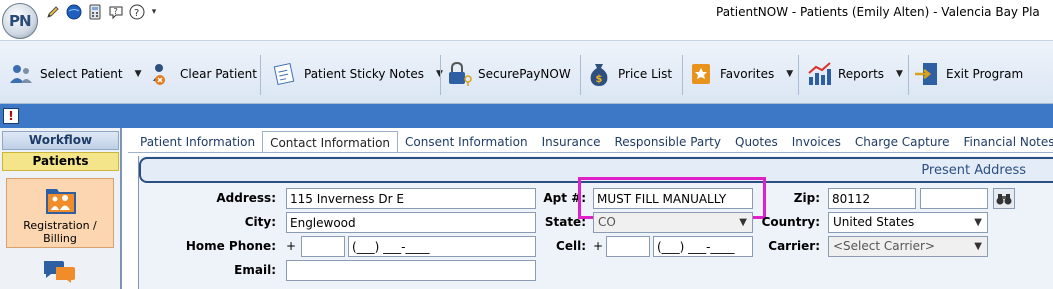 This screenshot has height=289, width=1053. What do you see at coordinates (607, 222) in the screenshot?
I see `state-value: CO` at bounding box center [607, 222].